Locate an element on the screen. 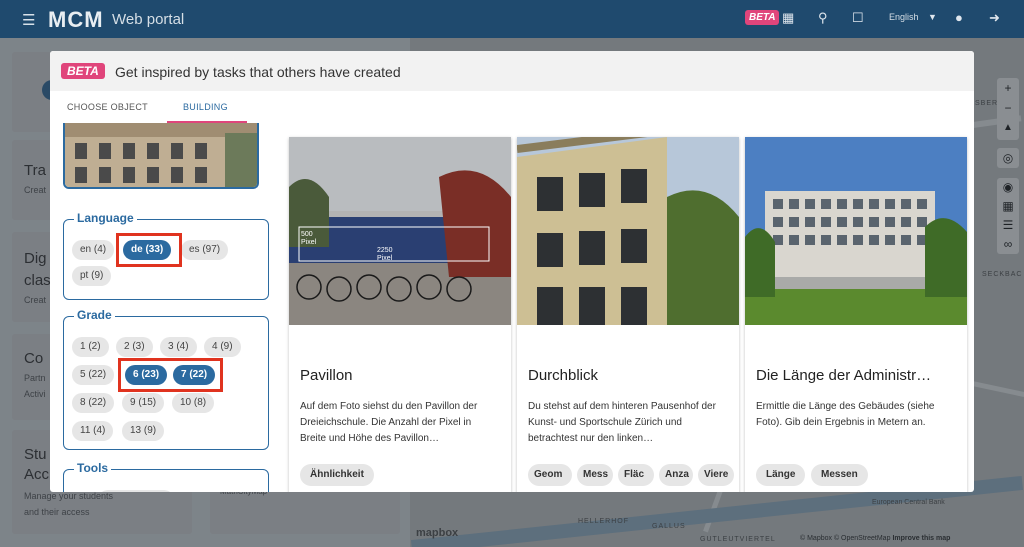 Image resolution: width=1024 pixels, height=547 pixels. map-label: SBER is located at coordinates (987, 103).